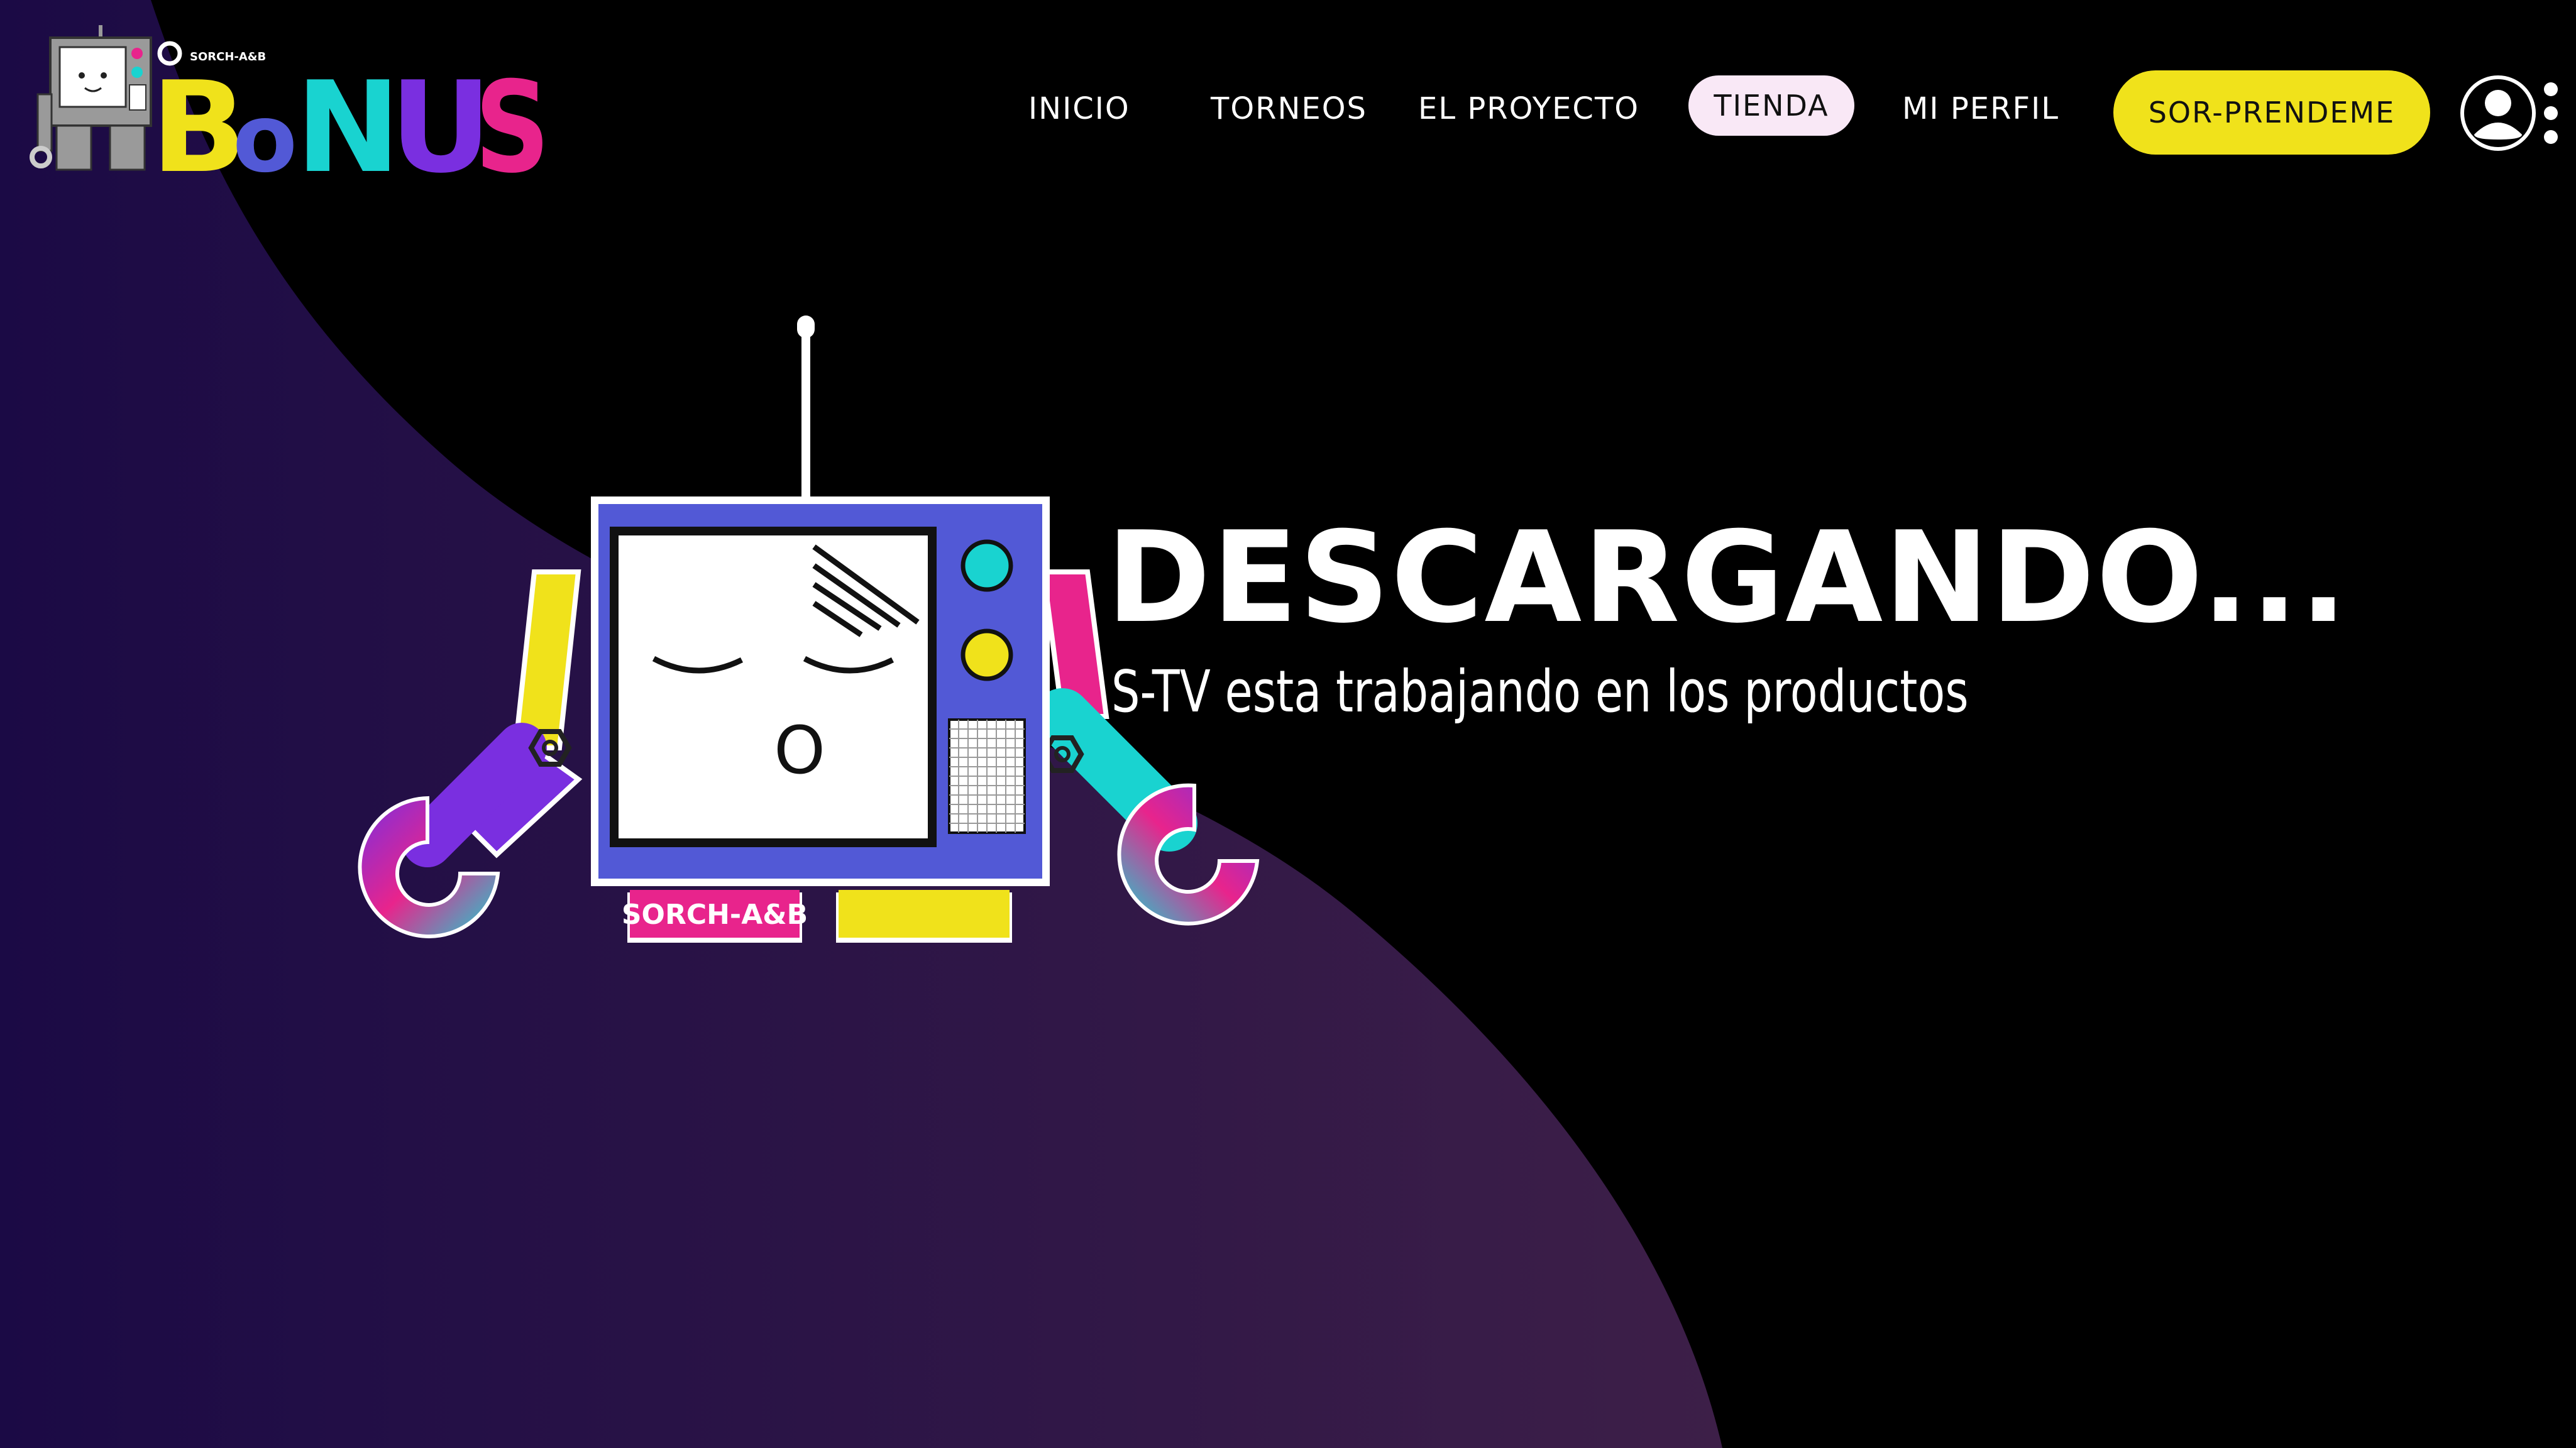 Image resolution: width=2576 pixels, height=1448 pixels. What do you see at coordinates (2271, 112) in the screenshot?
I see `sorprendeme-button: SOR-PRENDEME` at bounding box center [2271, 112].